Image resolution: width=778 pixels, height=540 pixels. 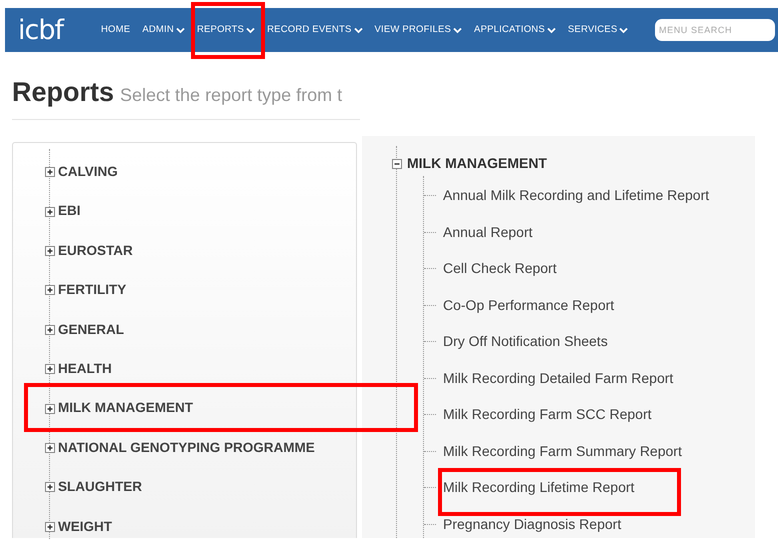 What do you see at coordinates (231, 95) in the screenshot?
I see `page-subtitle: Select the report type from t` at bounding box center [231, 95].